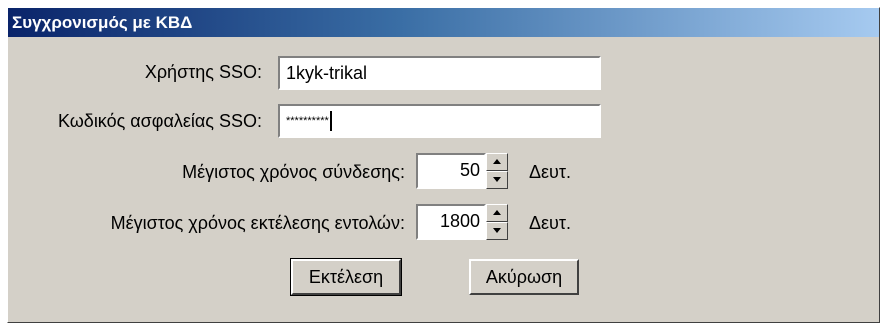 The height and width of the screenshot is (331, 890). I want to click on exec-timeout-up-button, so click(497, 213).